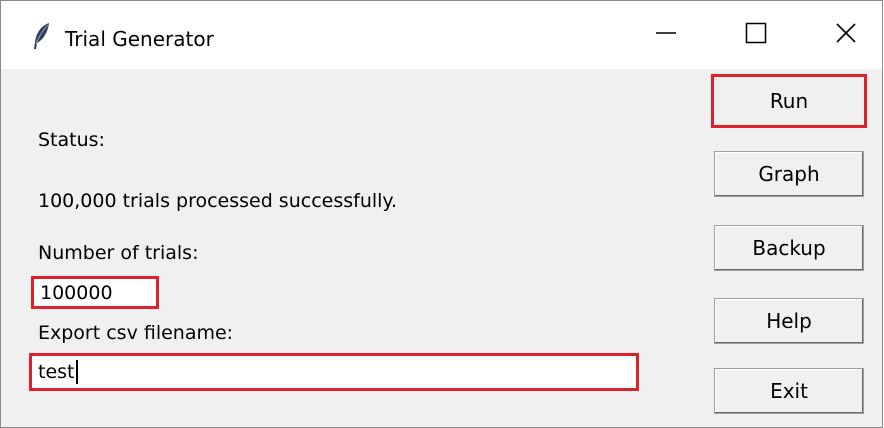 This screenshot has width=884, height=428. Describe the element at coordinates (217, 201) in the screenshot. I see `status-message: 100,000 trials processed successfully.` at that location.